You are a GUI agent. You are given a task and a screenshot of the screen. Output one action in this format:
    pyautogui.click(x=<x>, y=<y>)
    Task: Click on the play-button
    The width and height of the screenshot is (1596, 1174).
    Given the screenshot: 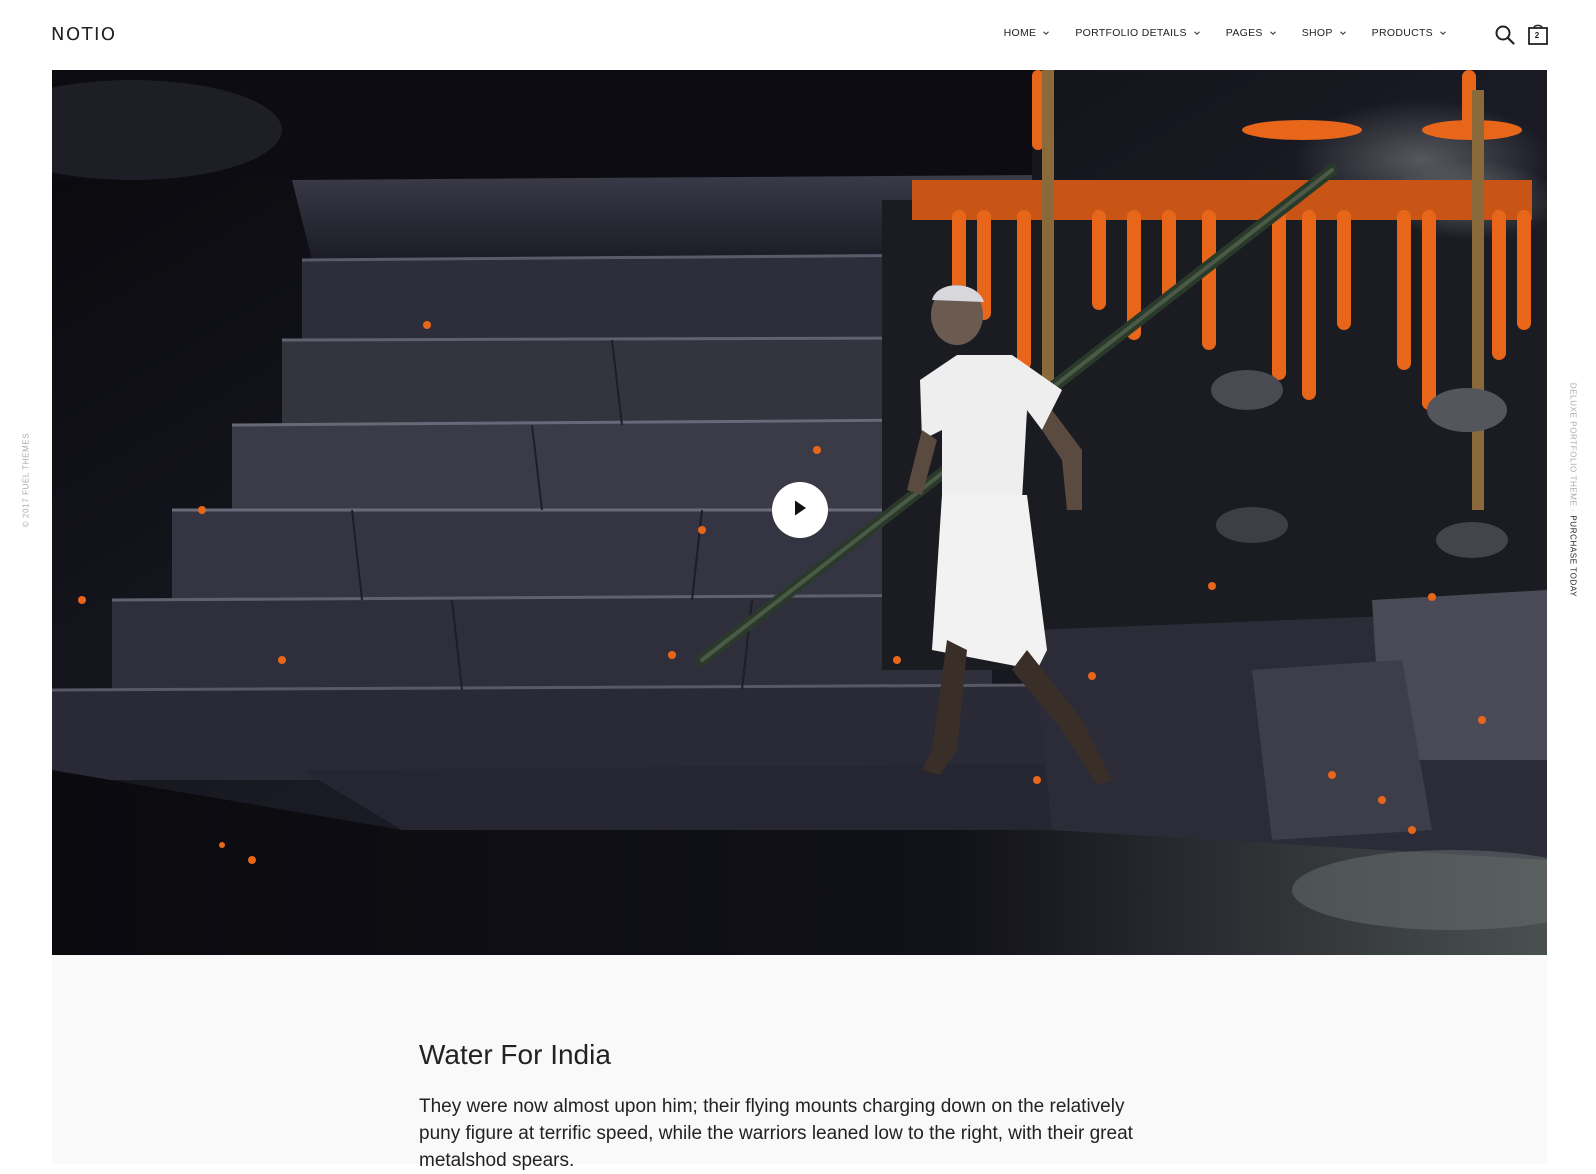 What is the action you would take?
    pyautogui.click(x=800, y=510)
    